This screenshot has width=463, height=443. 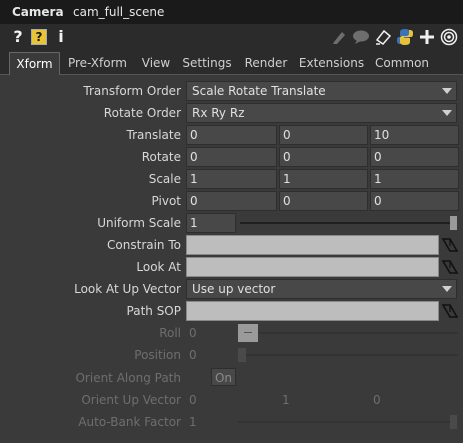 What do you see at coordinates (427, 37) in the screenshot?
I see `add-icon` at bounding box center [427, 37].